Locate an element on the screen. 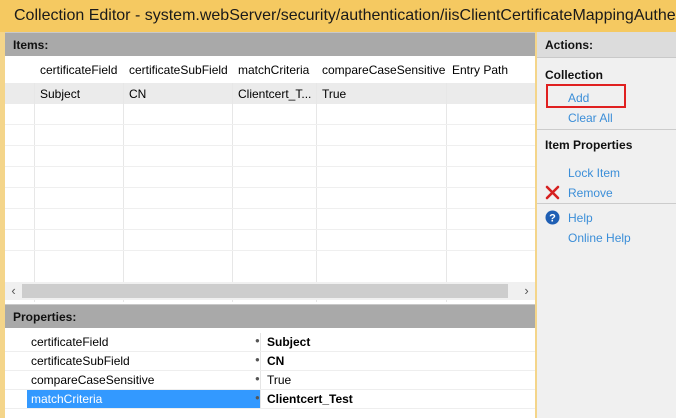 This screenshot has height=418, width=676. remove-action-link: Remove is located at coordinates (590, 193).